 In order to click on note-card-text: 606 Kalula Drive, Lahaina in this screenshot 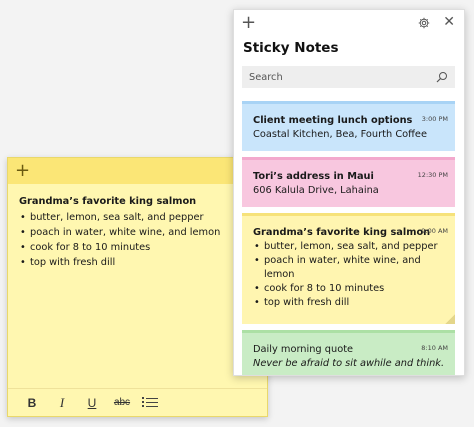, I will do `click(316, 190)`.